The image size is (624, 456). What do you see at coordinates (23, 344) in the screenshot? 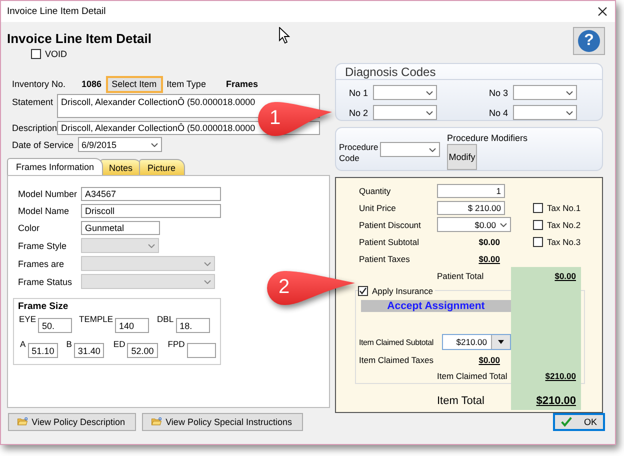
I see `field-label: A` at bounding box center [23, 344].